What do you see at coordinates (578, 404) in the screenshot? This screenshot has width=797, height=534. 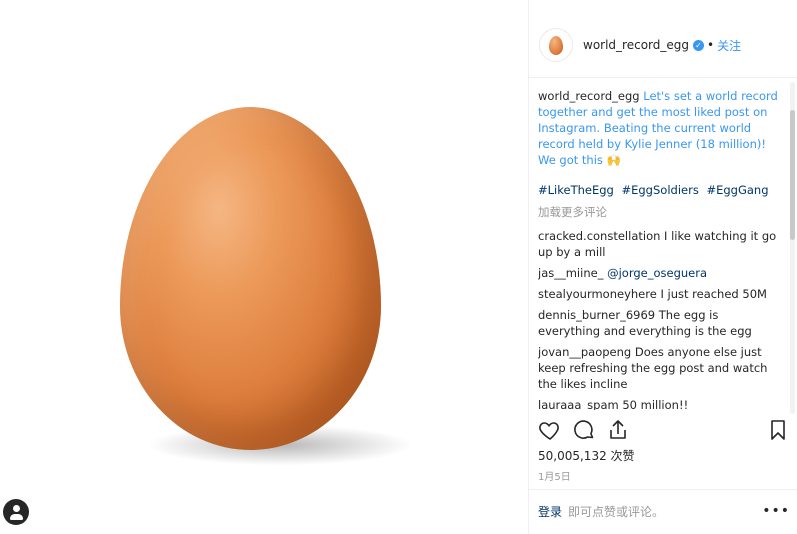 I see `comment-username: lauraaa_spam` at bounding box center [578, 404].